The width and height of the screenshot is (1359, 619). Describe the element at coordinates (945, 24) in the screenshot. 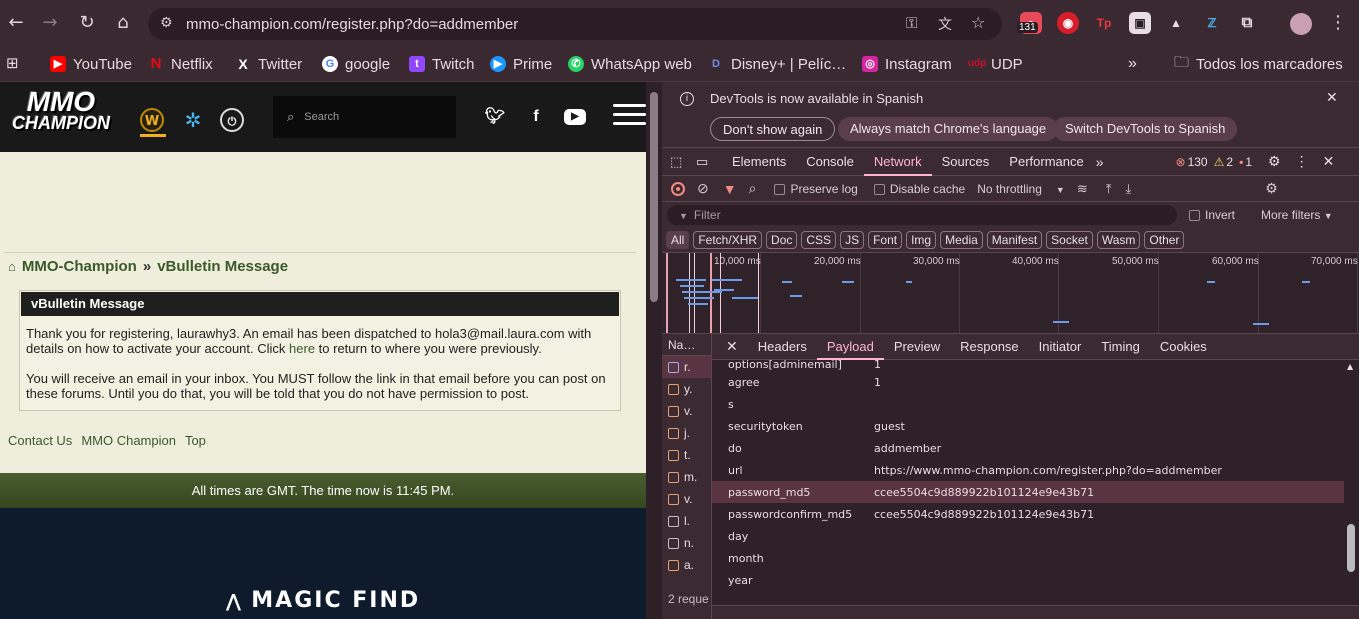

I see `translate-icon: 文` at that location.